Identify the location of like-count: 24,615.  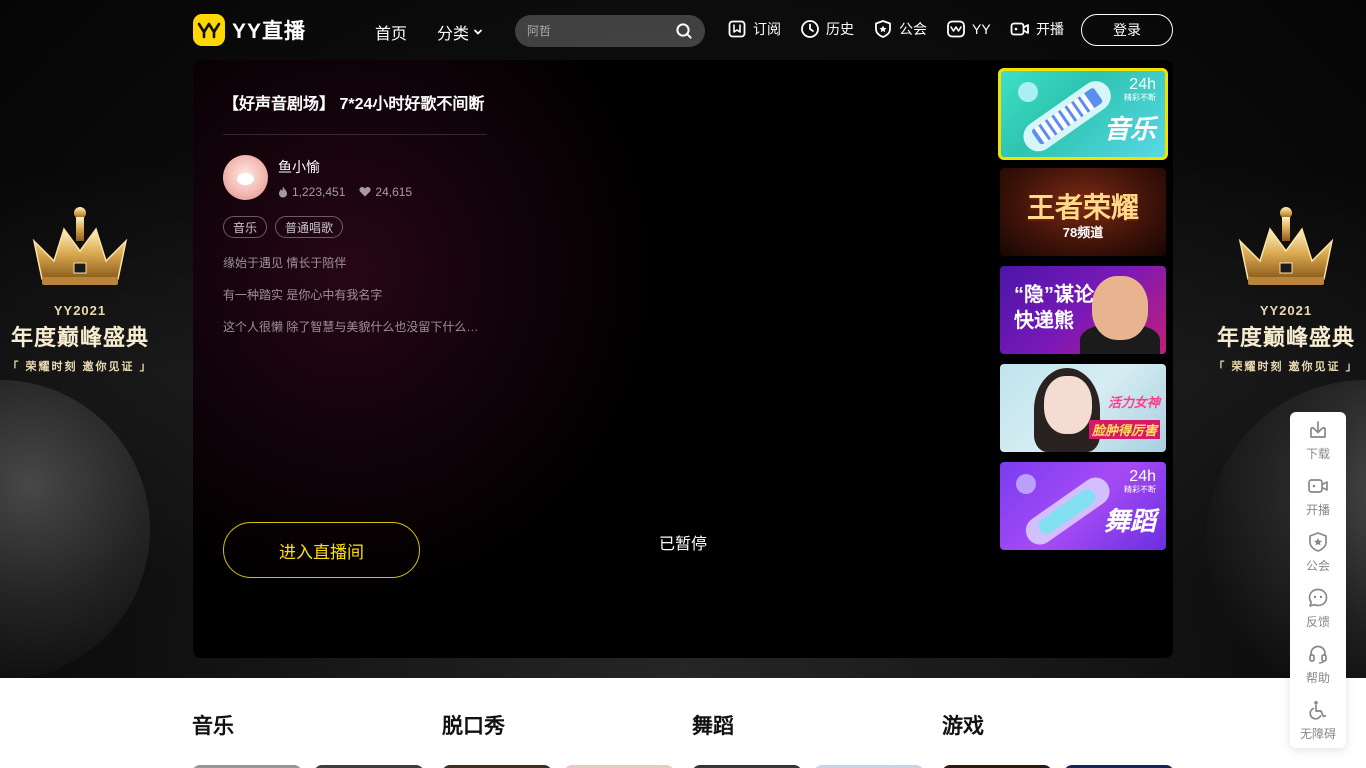
(385, 192).